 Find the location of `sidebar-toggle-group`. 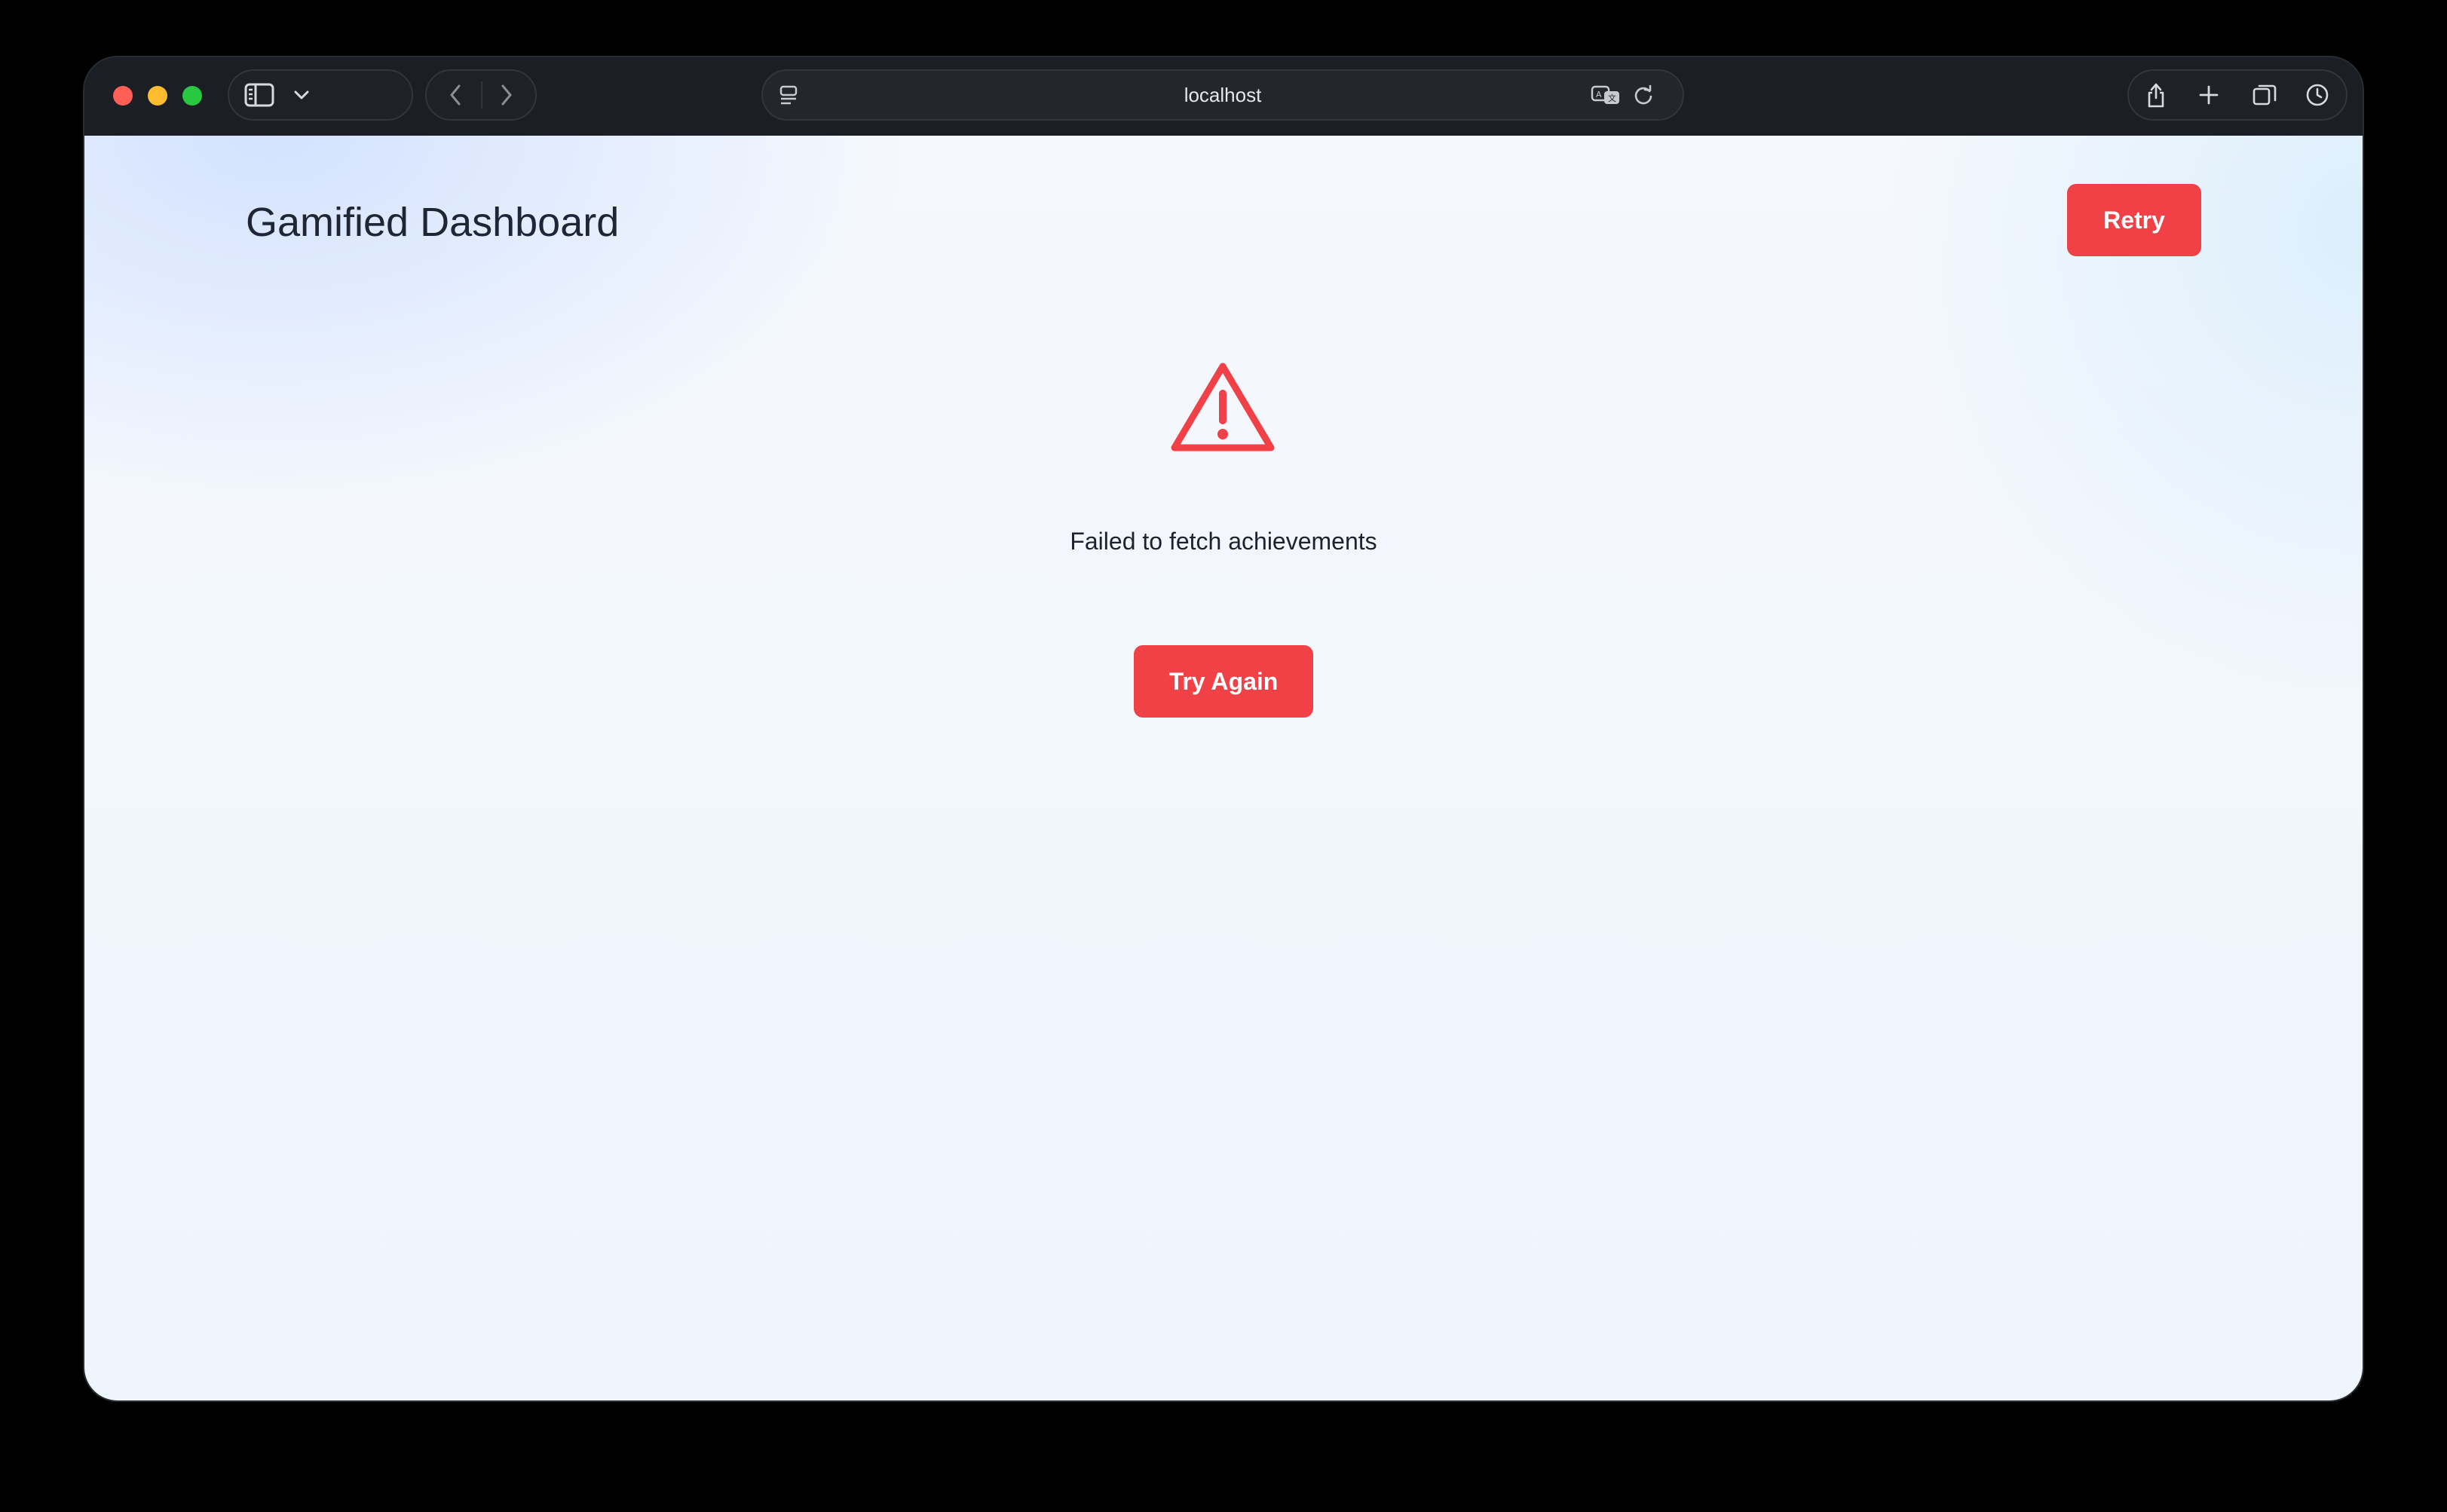

sidebar-toggle-group is located at coordinates (320, 95).